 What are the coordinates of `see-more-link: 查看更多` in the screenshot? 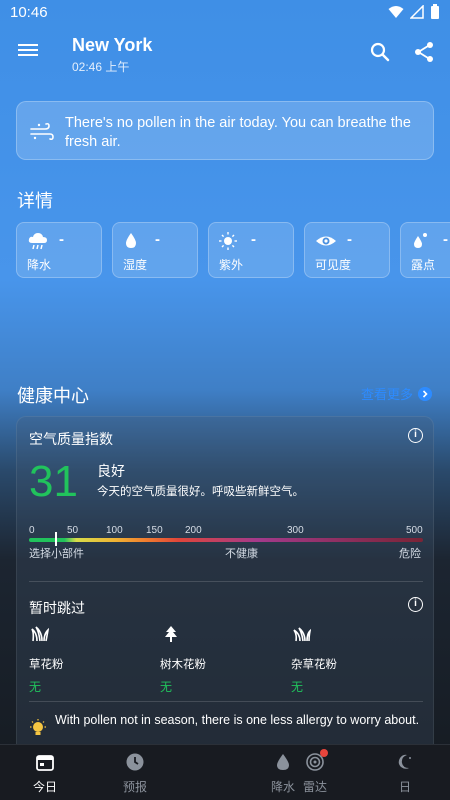 It's located at (396, 393).